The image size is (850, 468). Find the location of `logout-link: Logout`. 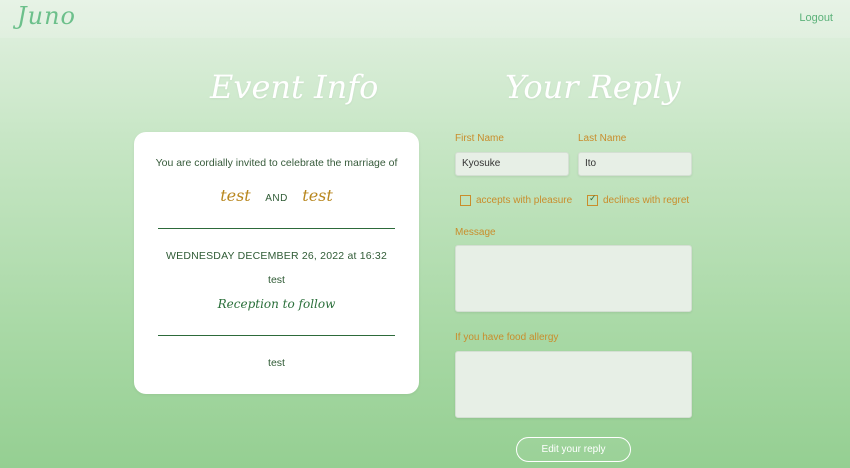

logout-link: Logout is located at coordinates (816, 18).